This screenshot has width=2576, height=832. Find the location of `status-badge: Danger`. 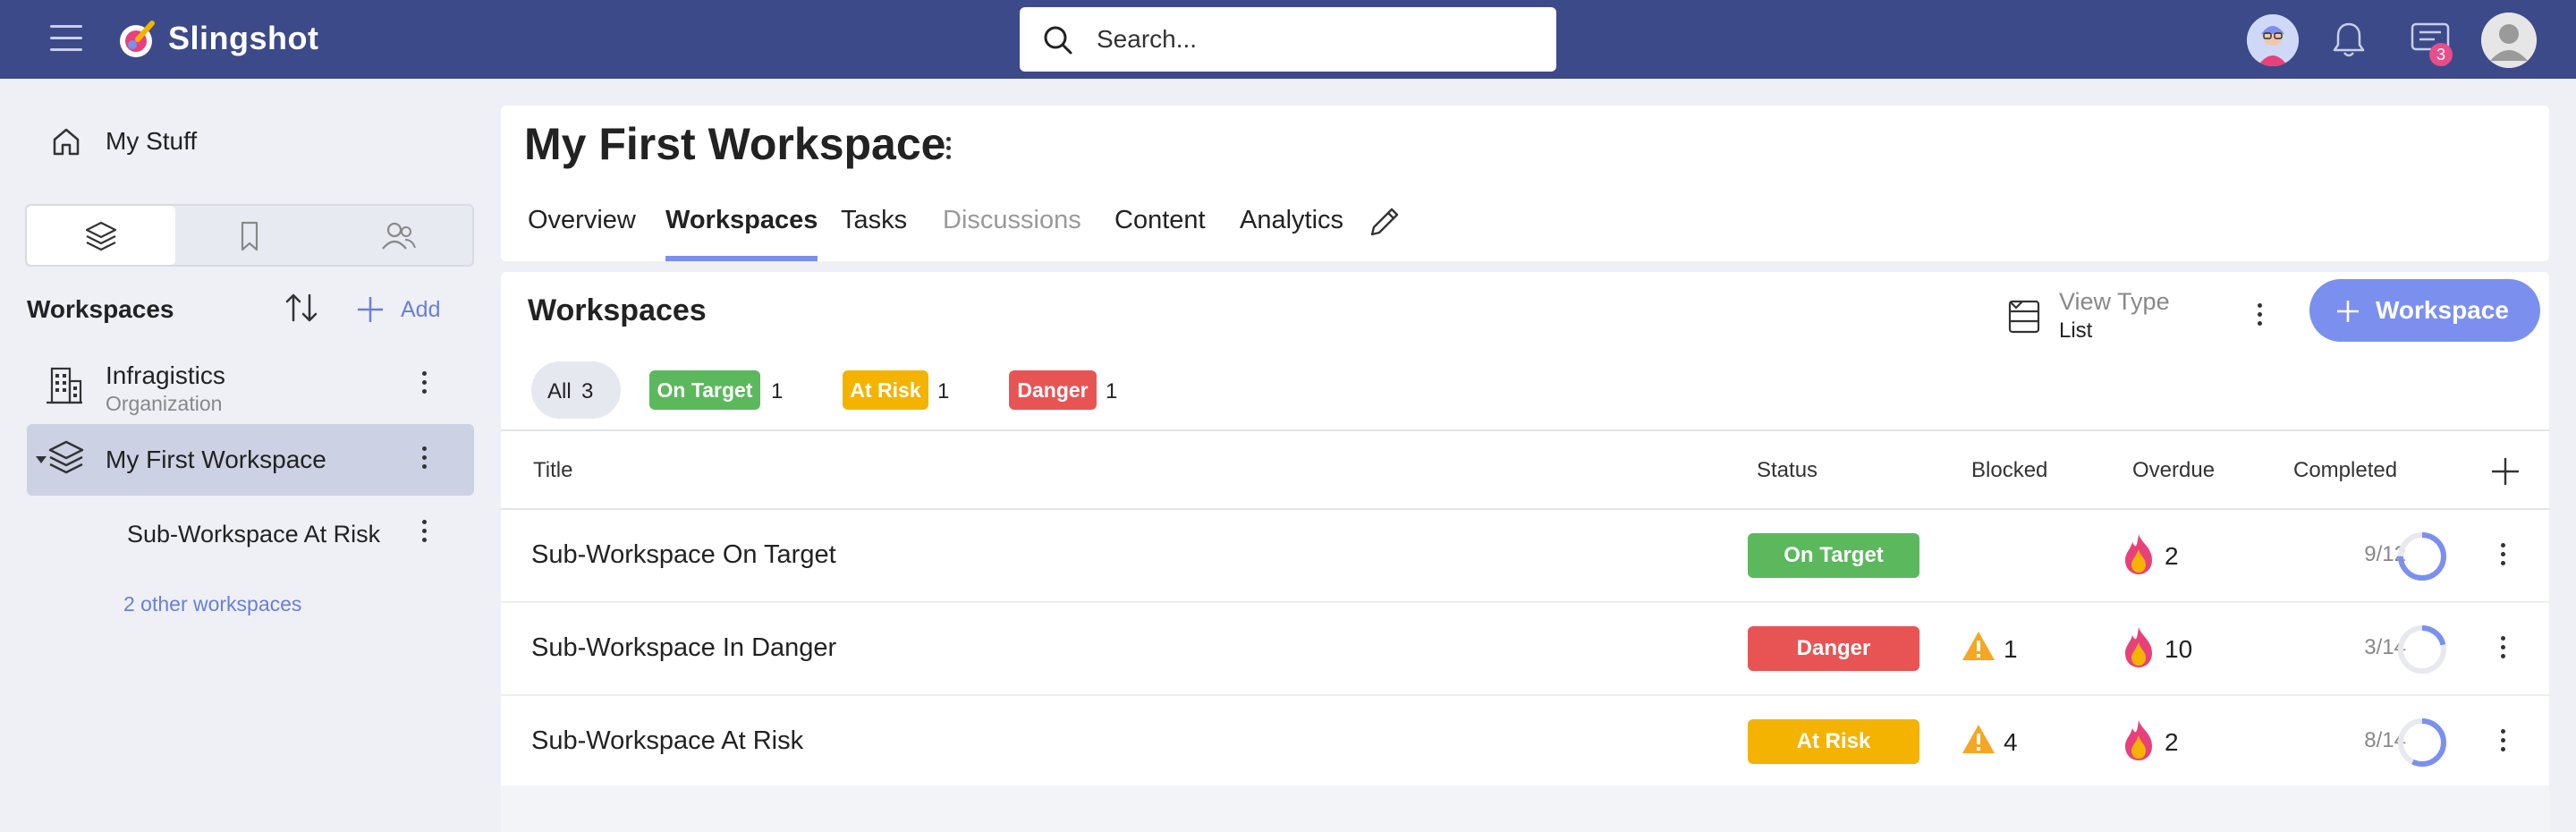

status-badge: Danger is located at coordinates (1833, 648).